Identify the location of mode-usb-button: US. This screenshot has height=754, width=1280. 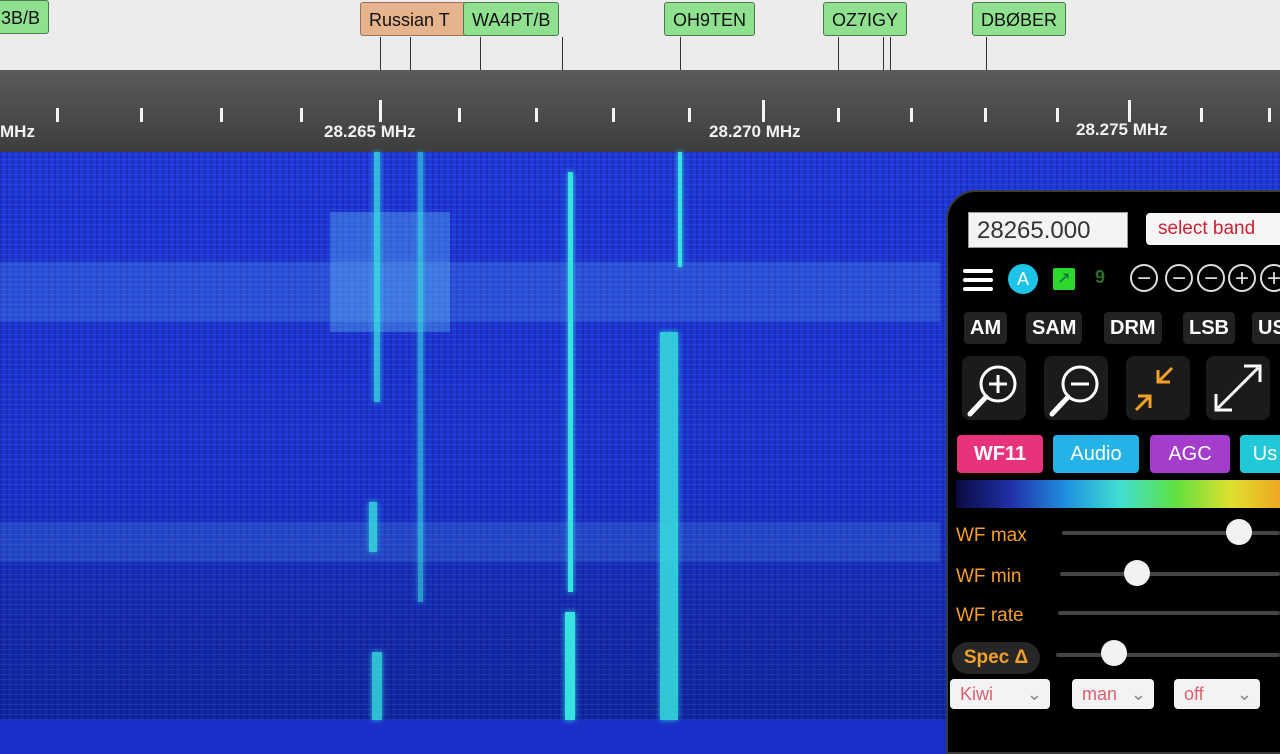
(1266, 328).